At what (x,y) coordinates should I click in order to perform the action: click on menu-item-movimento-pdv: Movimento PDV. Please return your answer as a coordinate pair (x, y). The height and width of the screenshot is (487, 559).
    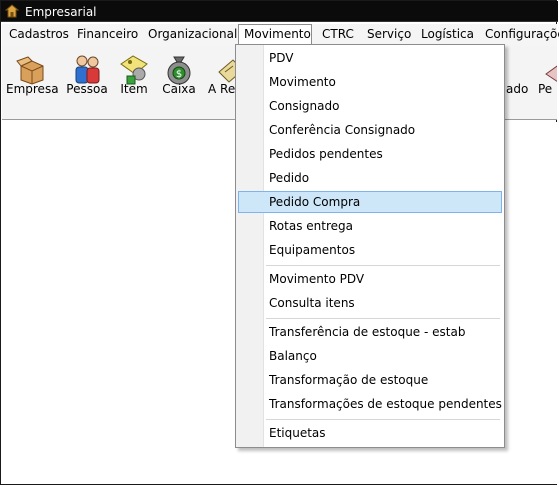
    Looking at the image, I should click on (370, 279).